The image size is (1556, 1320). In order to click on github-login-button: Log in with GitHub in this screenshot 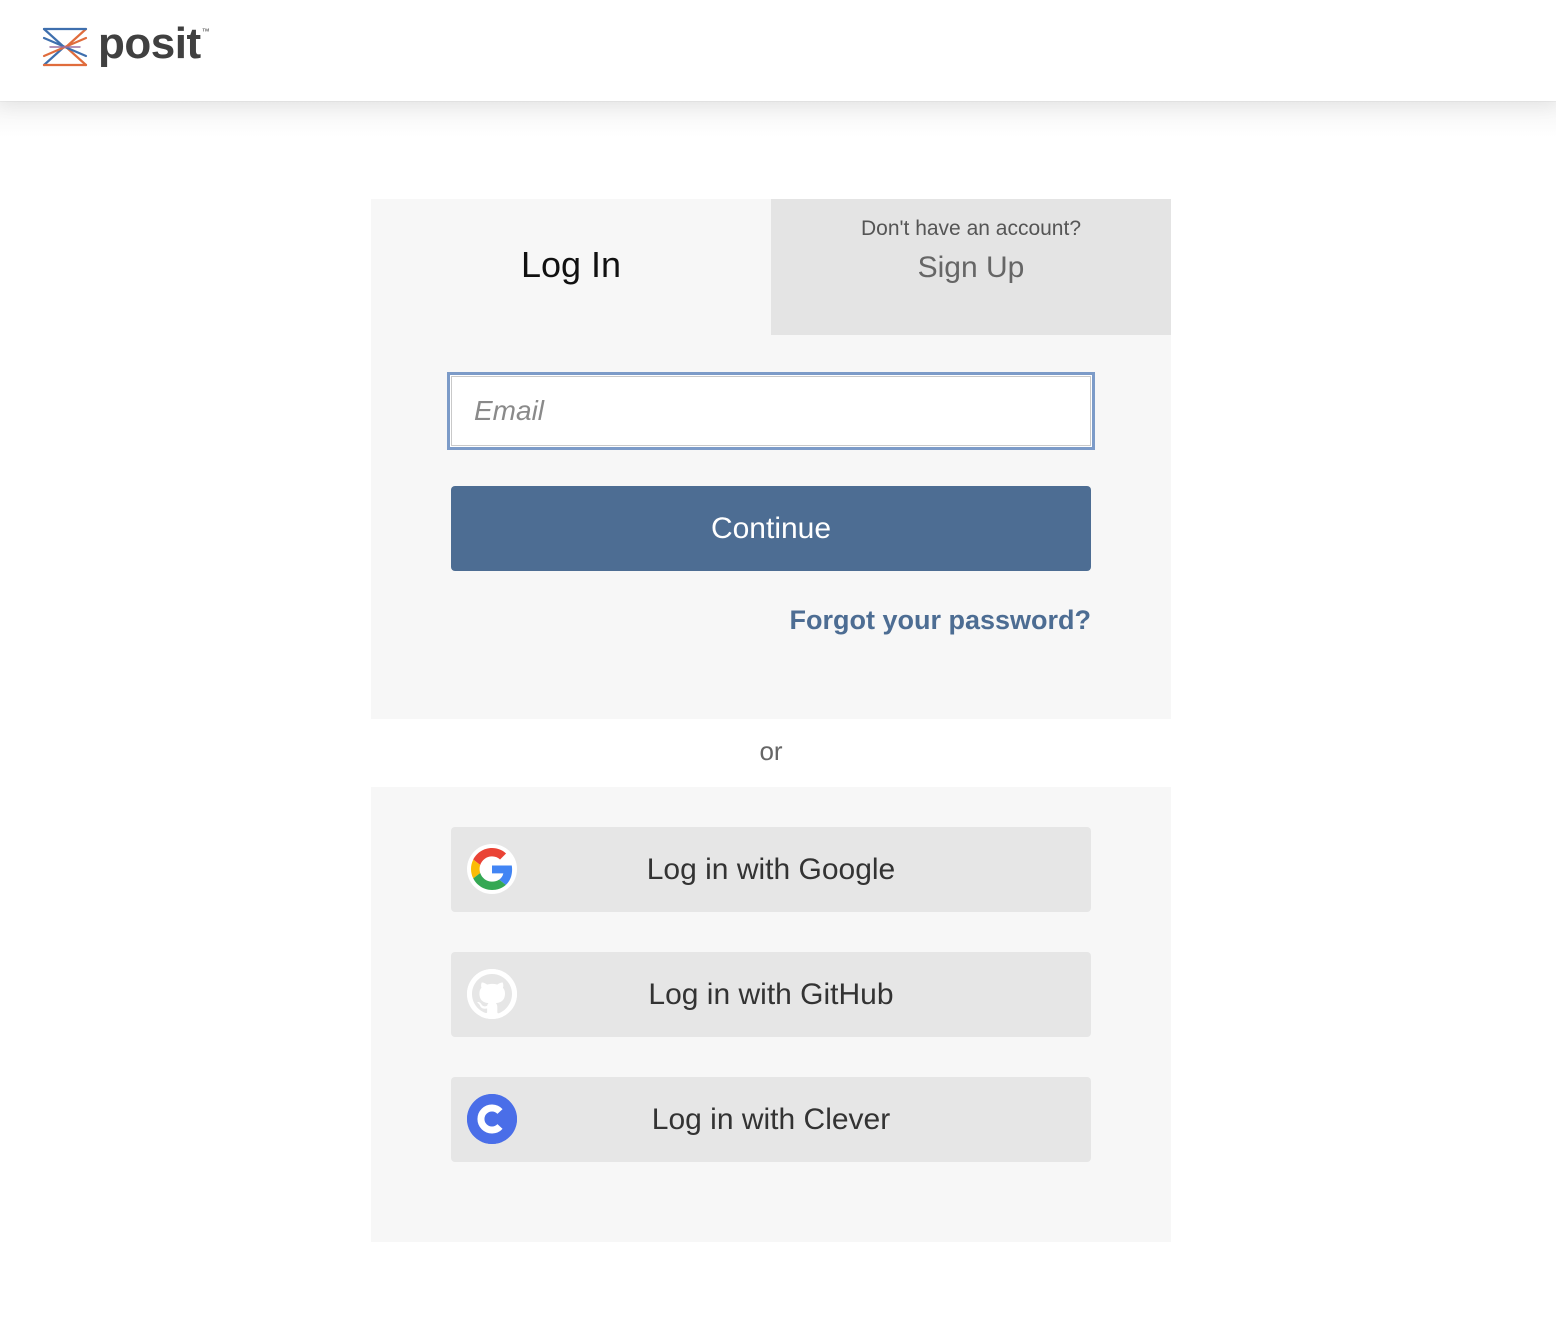, I will do `click(771, 994)`.